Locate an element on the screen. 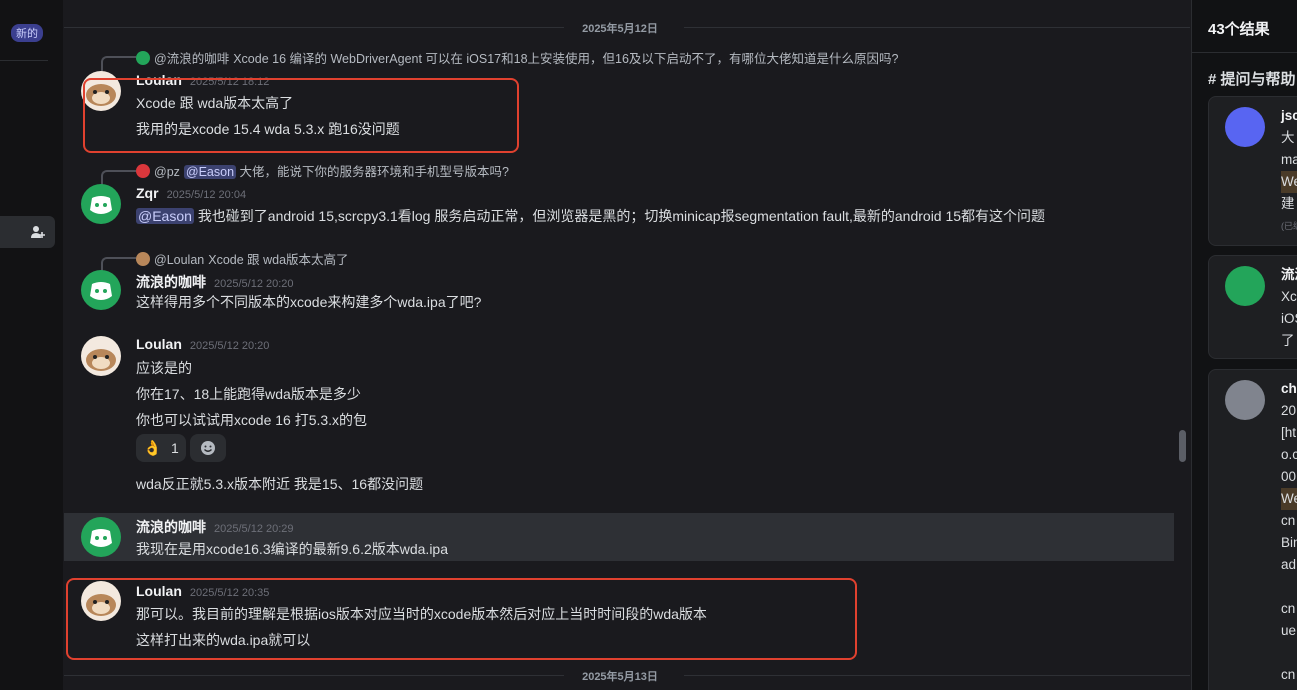 The height and width of the screenshot is (690, 1297). hamster-avatar-icon is located at coordinates (101, 360).